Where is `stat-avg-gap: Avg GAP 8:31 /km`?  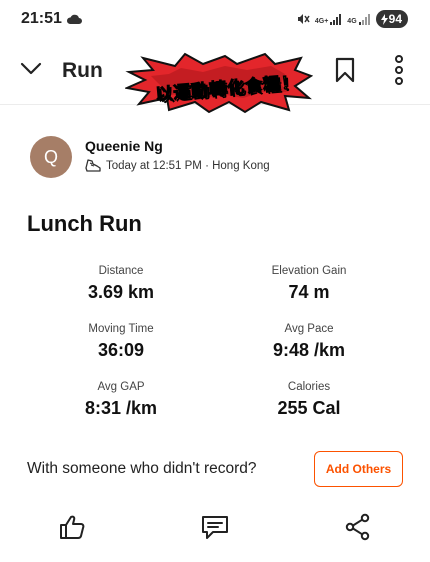
stat-avg-gap: Avg GAP 8:31 /km is located at coordinates (121, 400).